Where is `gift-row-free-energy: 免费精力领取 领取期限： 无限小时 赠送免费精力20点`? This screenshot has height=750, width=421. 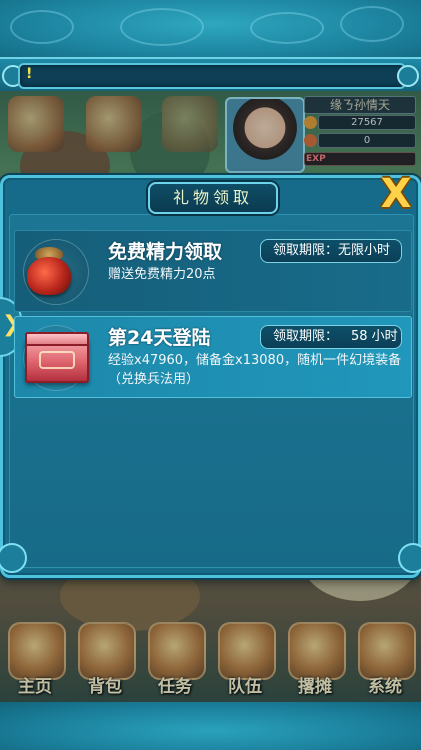 gift-row-free-energy: 免费精力领取 领取期限： 无限小时 赠送免费精力20点 is located at coordinates (213, 271).